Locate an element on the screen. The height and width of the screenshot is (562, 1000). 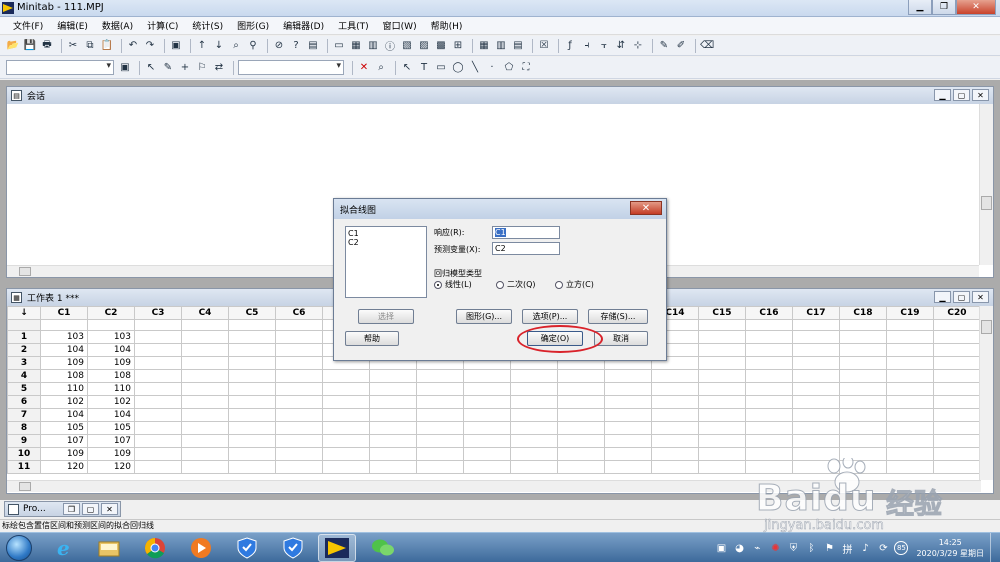
eraser-icon: ⌫ is located at coordinates (707, 46).